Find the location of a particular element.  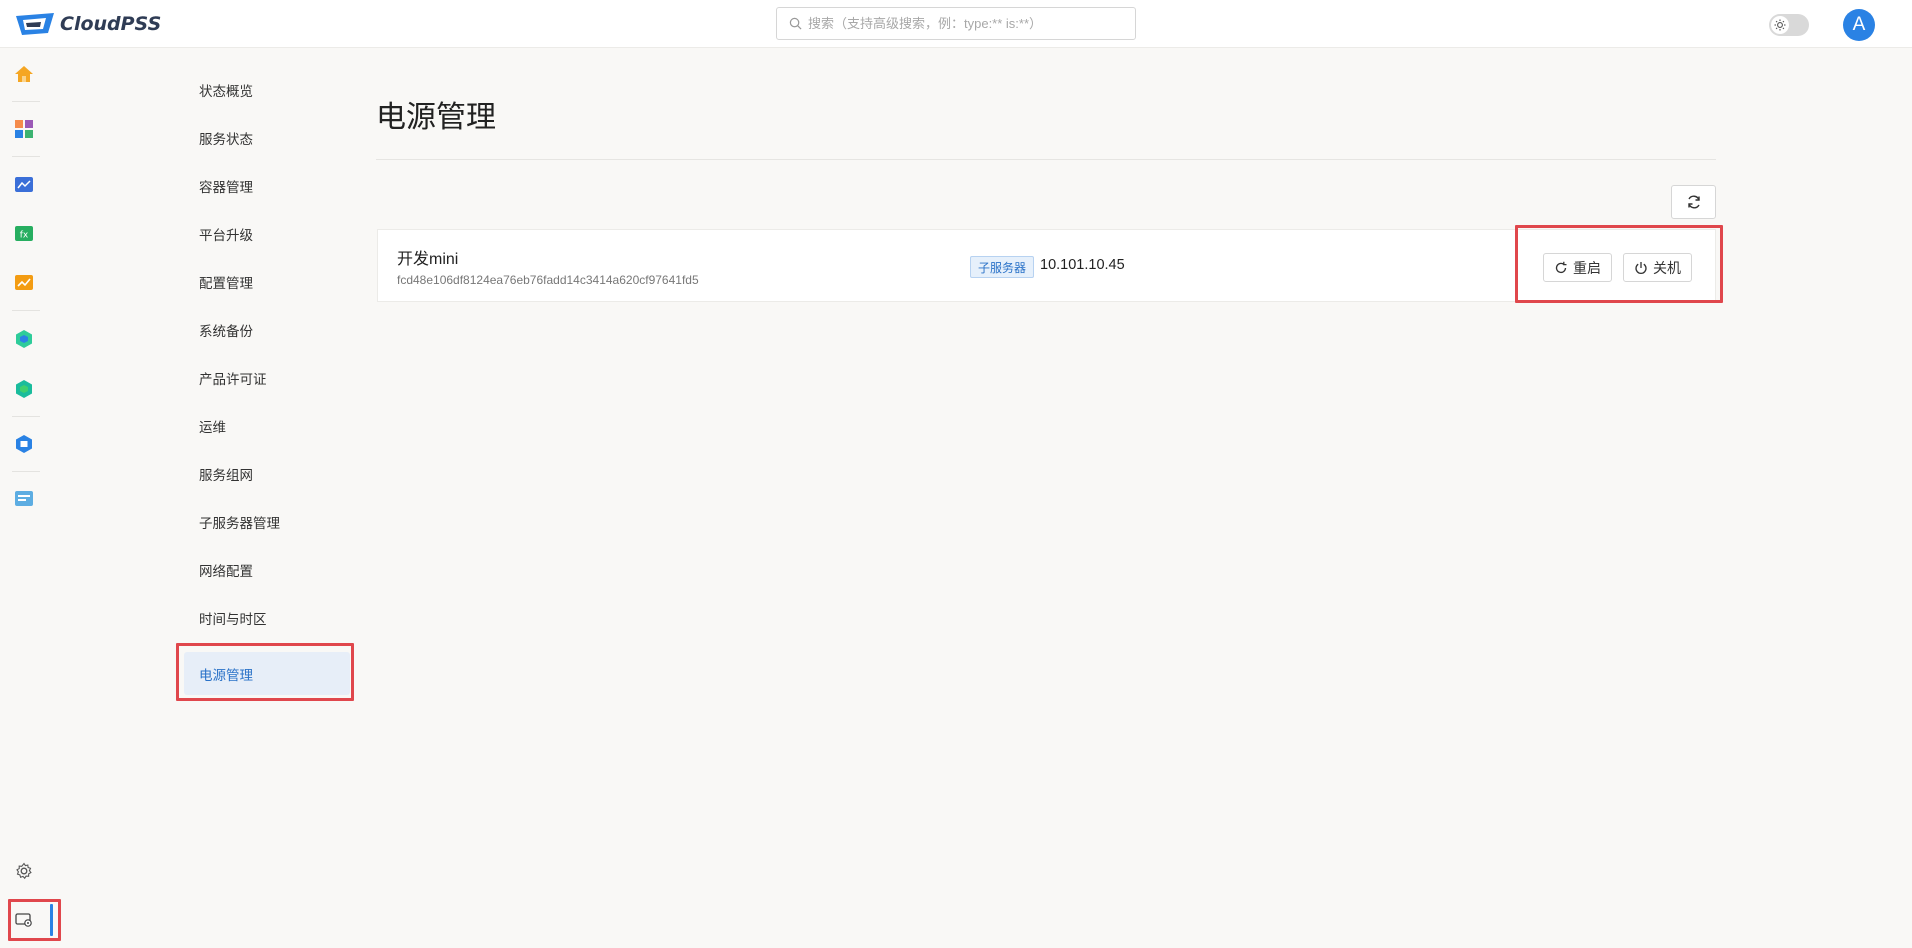

power-icon is located at coordinates (1641, 267).